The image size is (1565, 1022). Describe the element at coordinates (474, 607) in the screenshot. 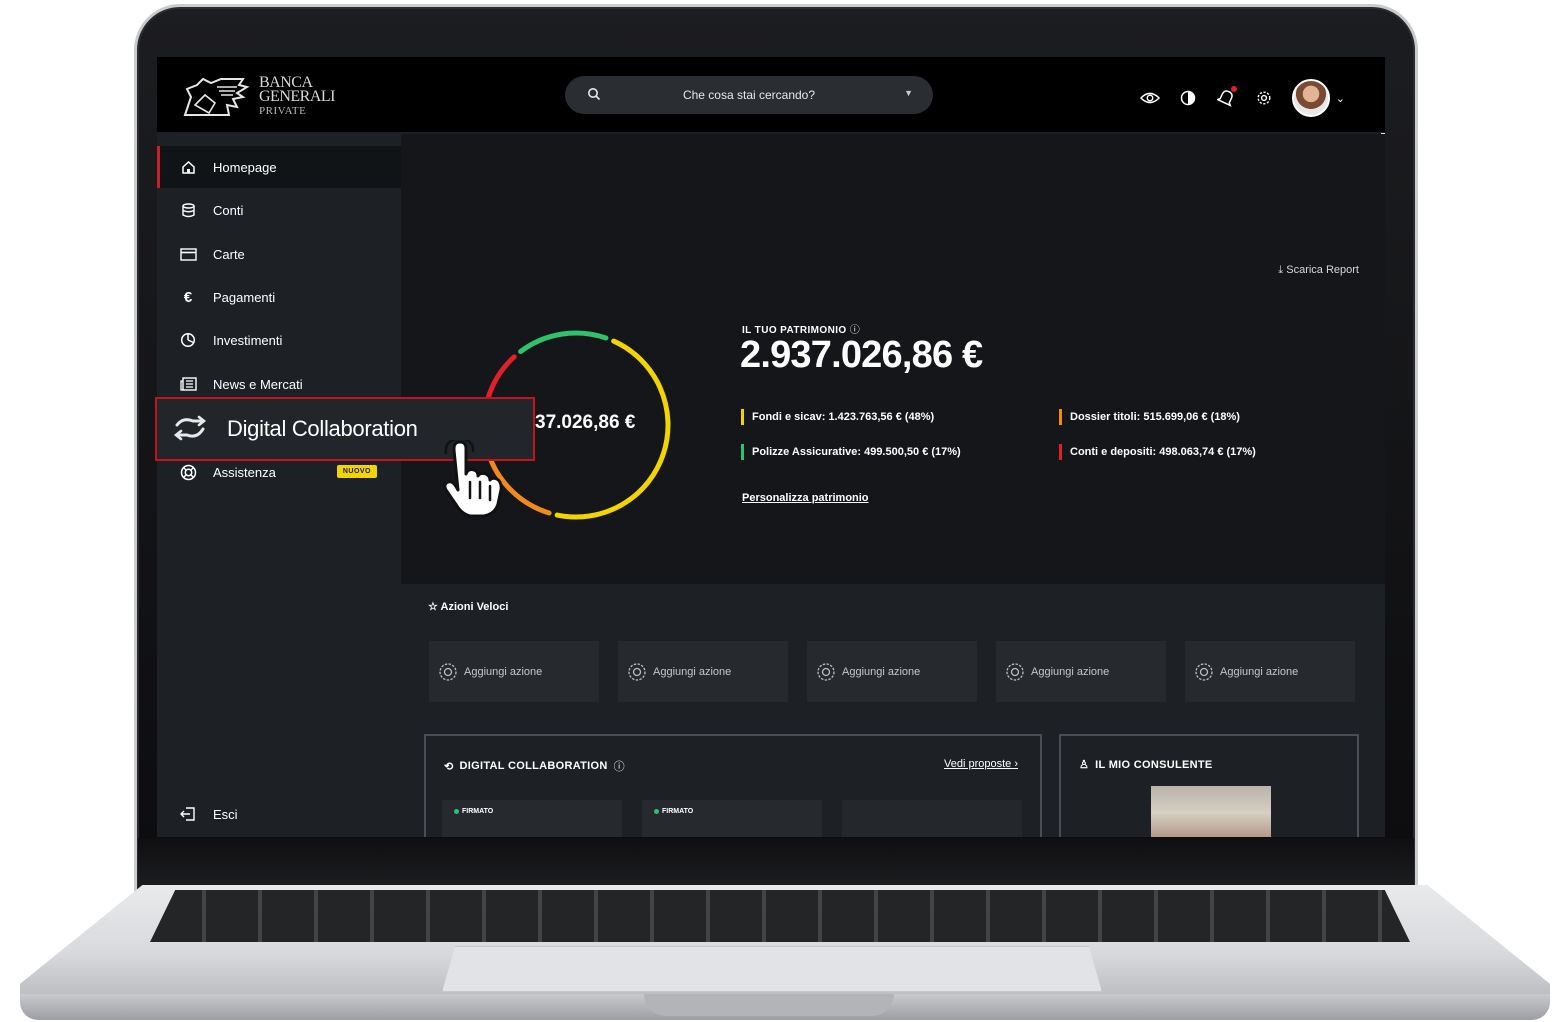

I see `azioni-veloci-label: Azioni Veloci` at that location.